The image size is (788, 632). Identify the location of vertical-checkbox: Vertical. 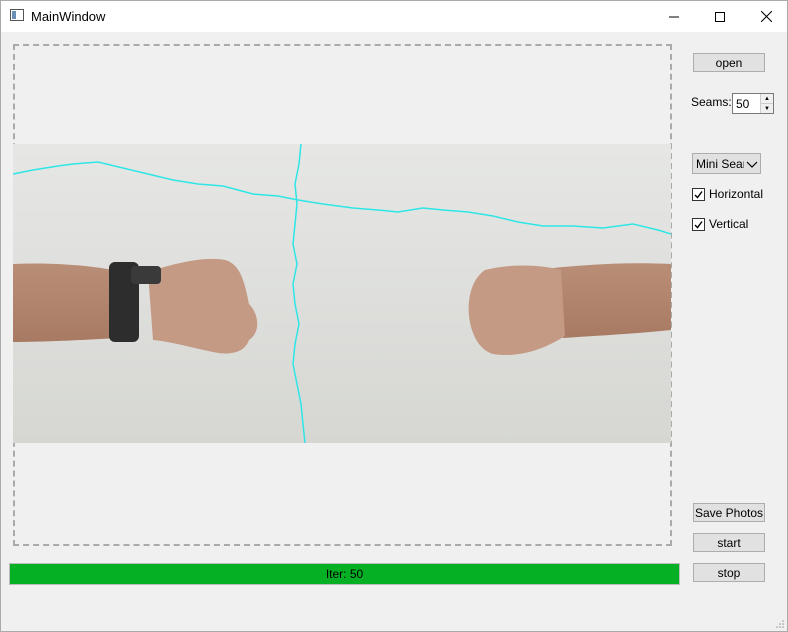
(720, 224).